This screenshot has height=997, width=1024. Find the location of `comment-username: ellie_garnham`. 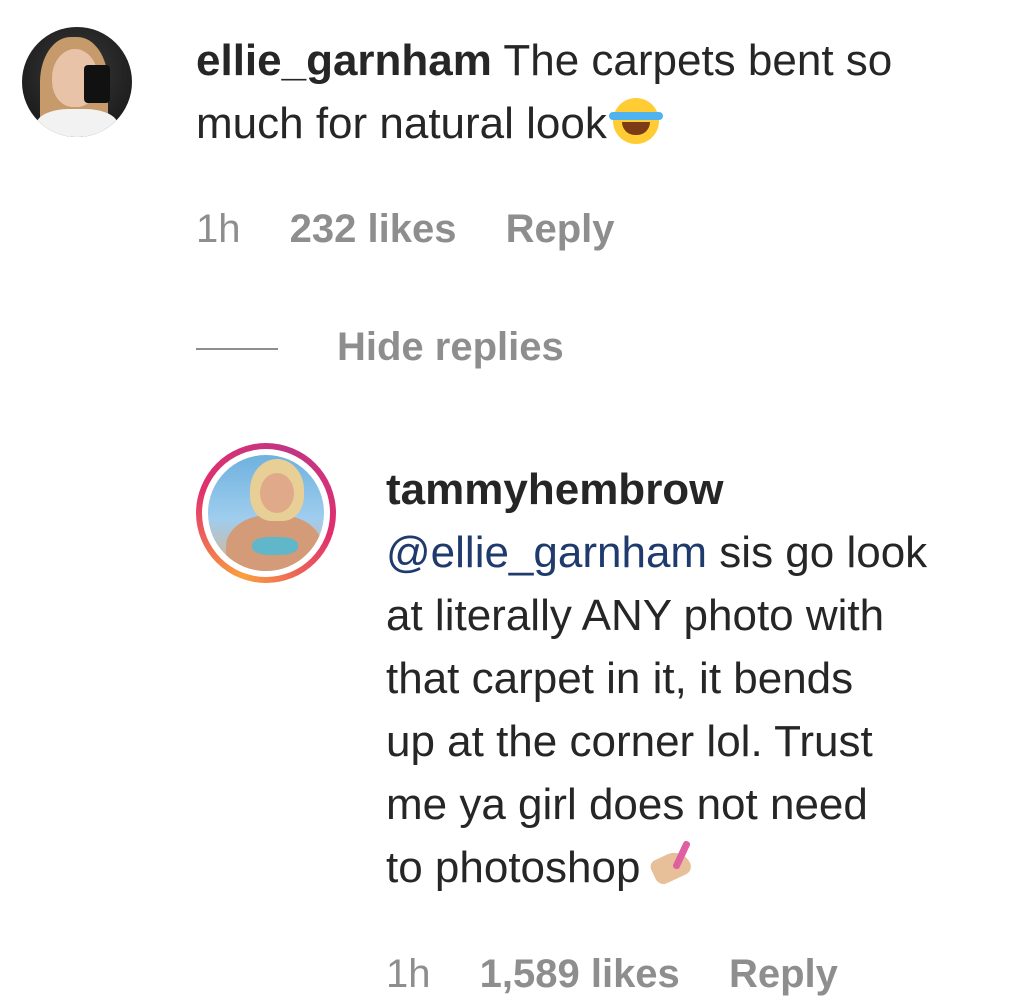

comment-username: ellie_garnham is located at coordinates (344, 60).